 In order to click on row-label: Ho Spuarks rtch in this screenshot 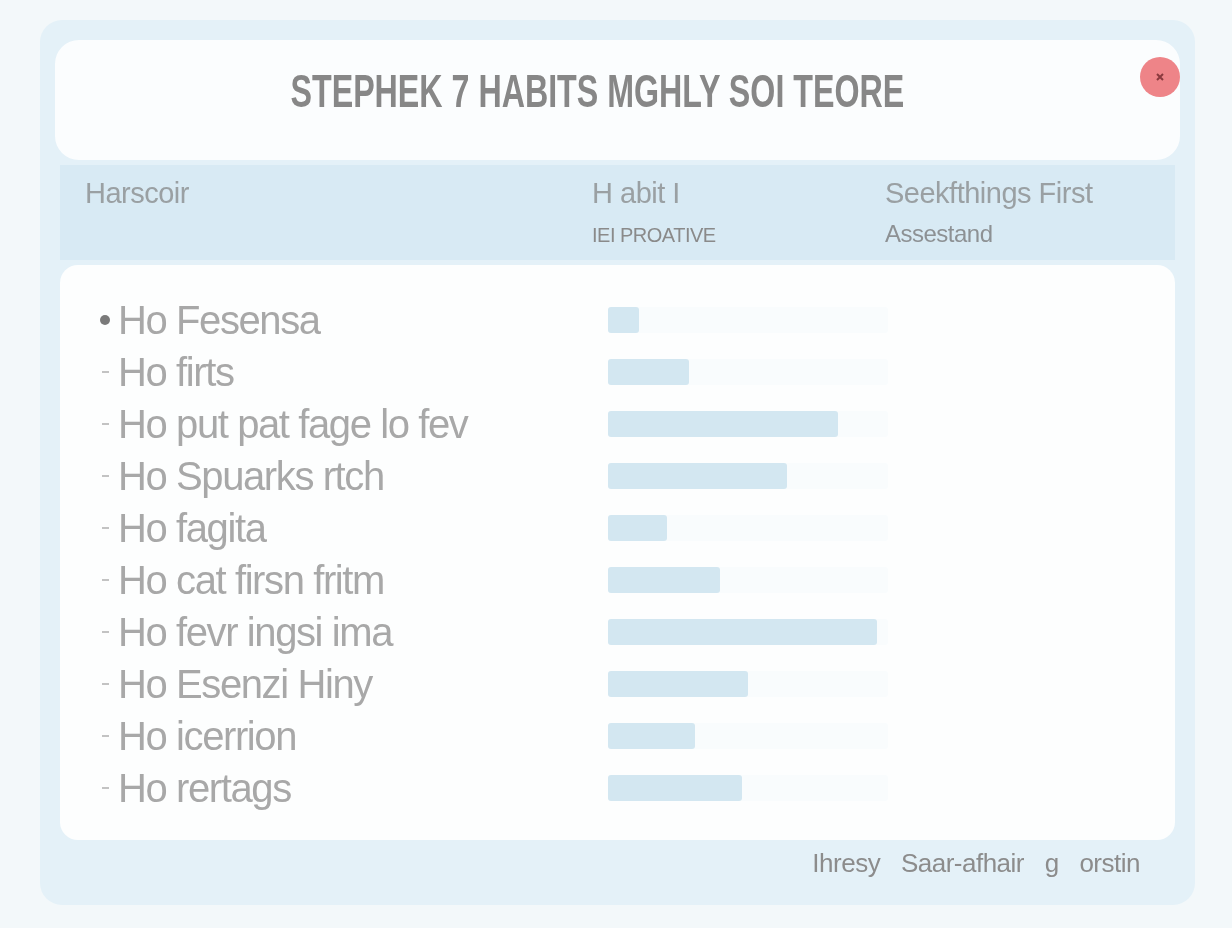, I will do `click(251, 476)`.